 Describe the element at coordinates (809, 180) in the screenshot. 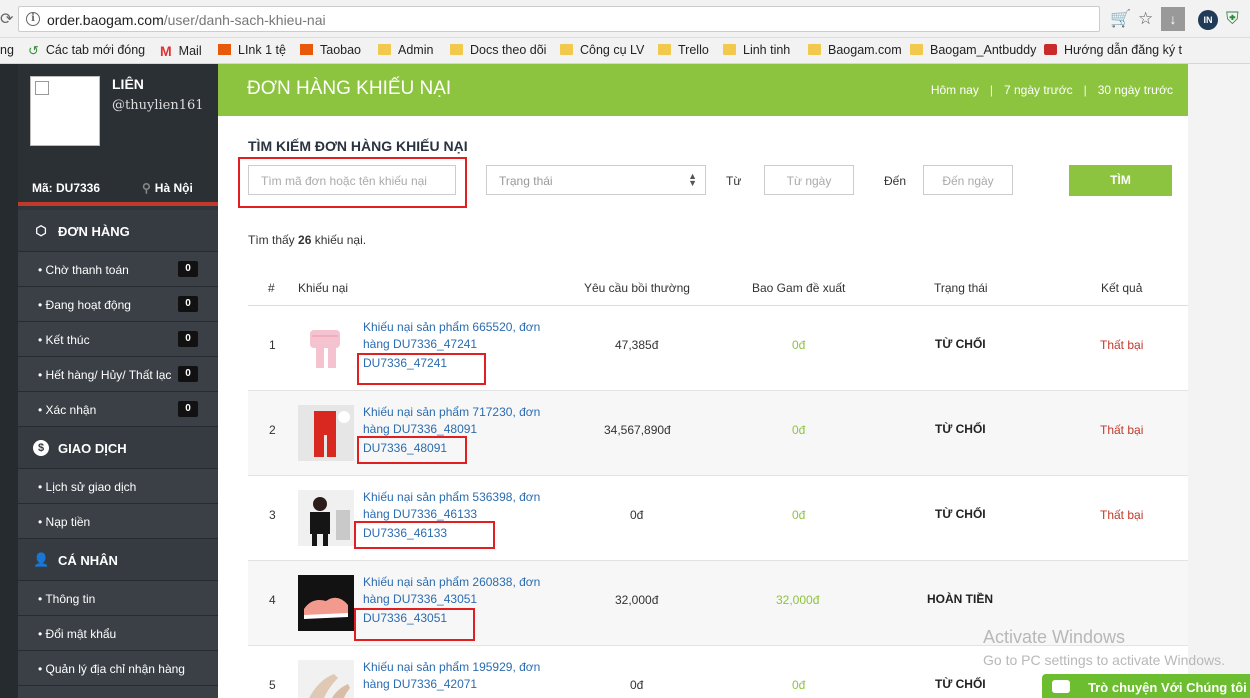

I see `from-date-input: Từ ngày` at that location.